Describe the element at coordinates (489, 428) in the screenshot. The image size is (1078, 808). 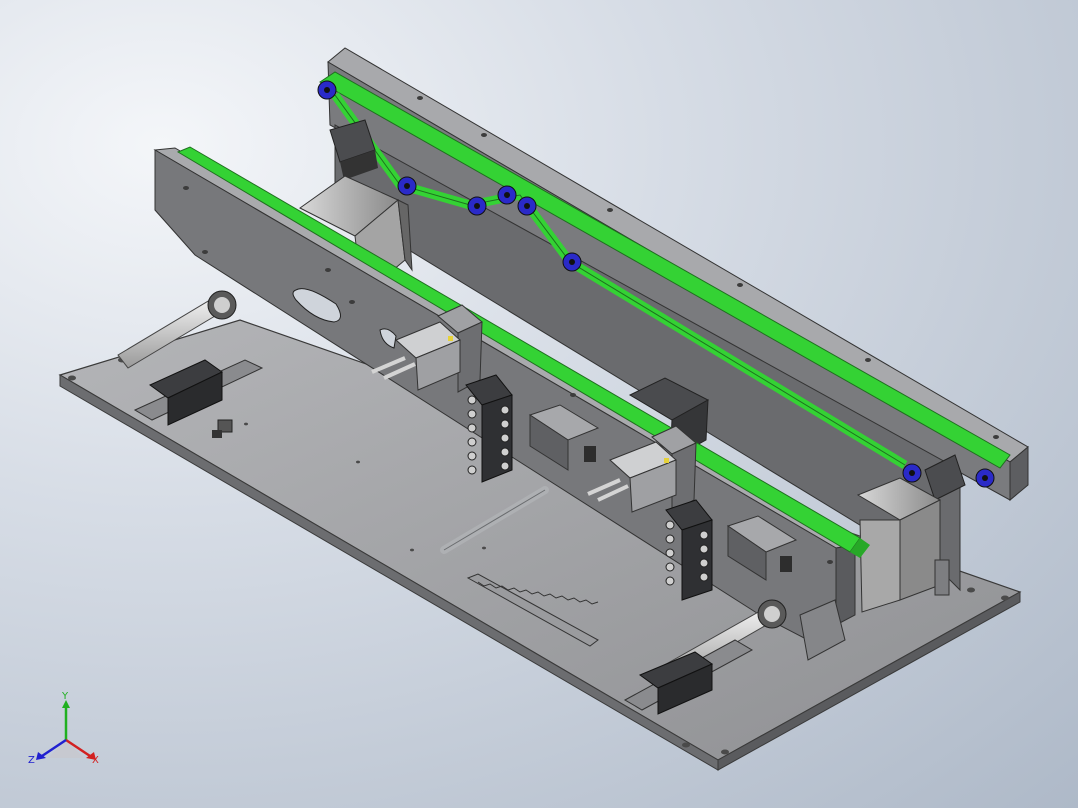
I see `left-valve-manifold` at that location.